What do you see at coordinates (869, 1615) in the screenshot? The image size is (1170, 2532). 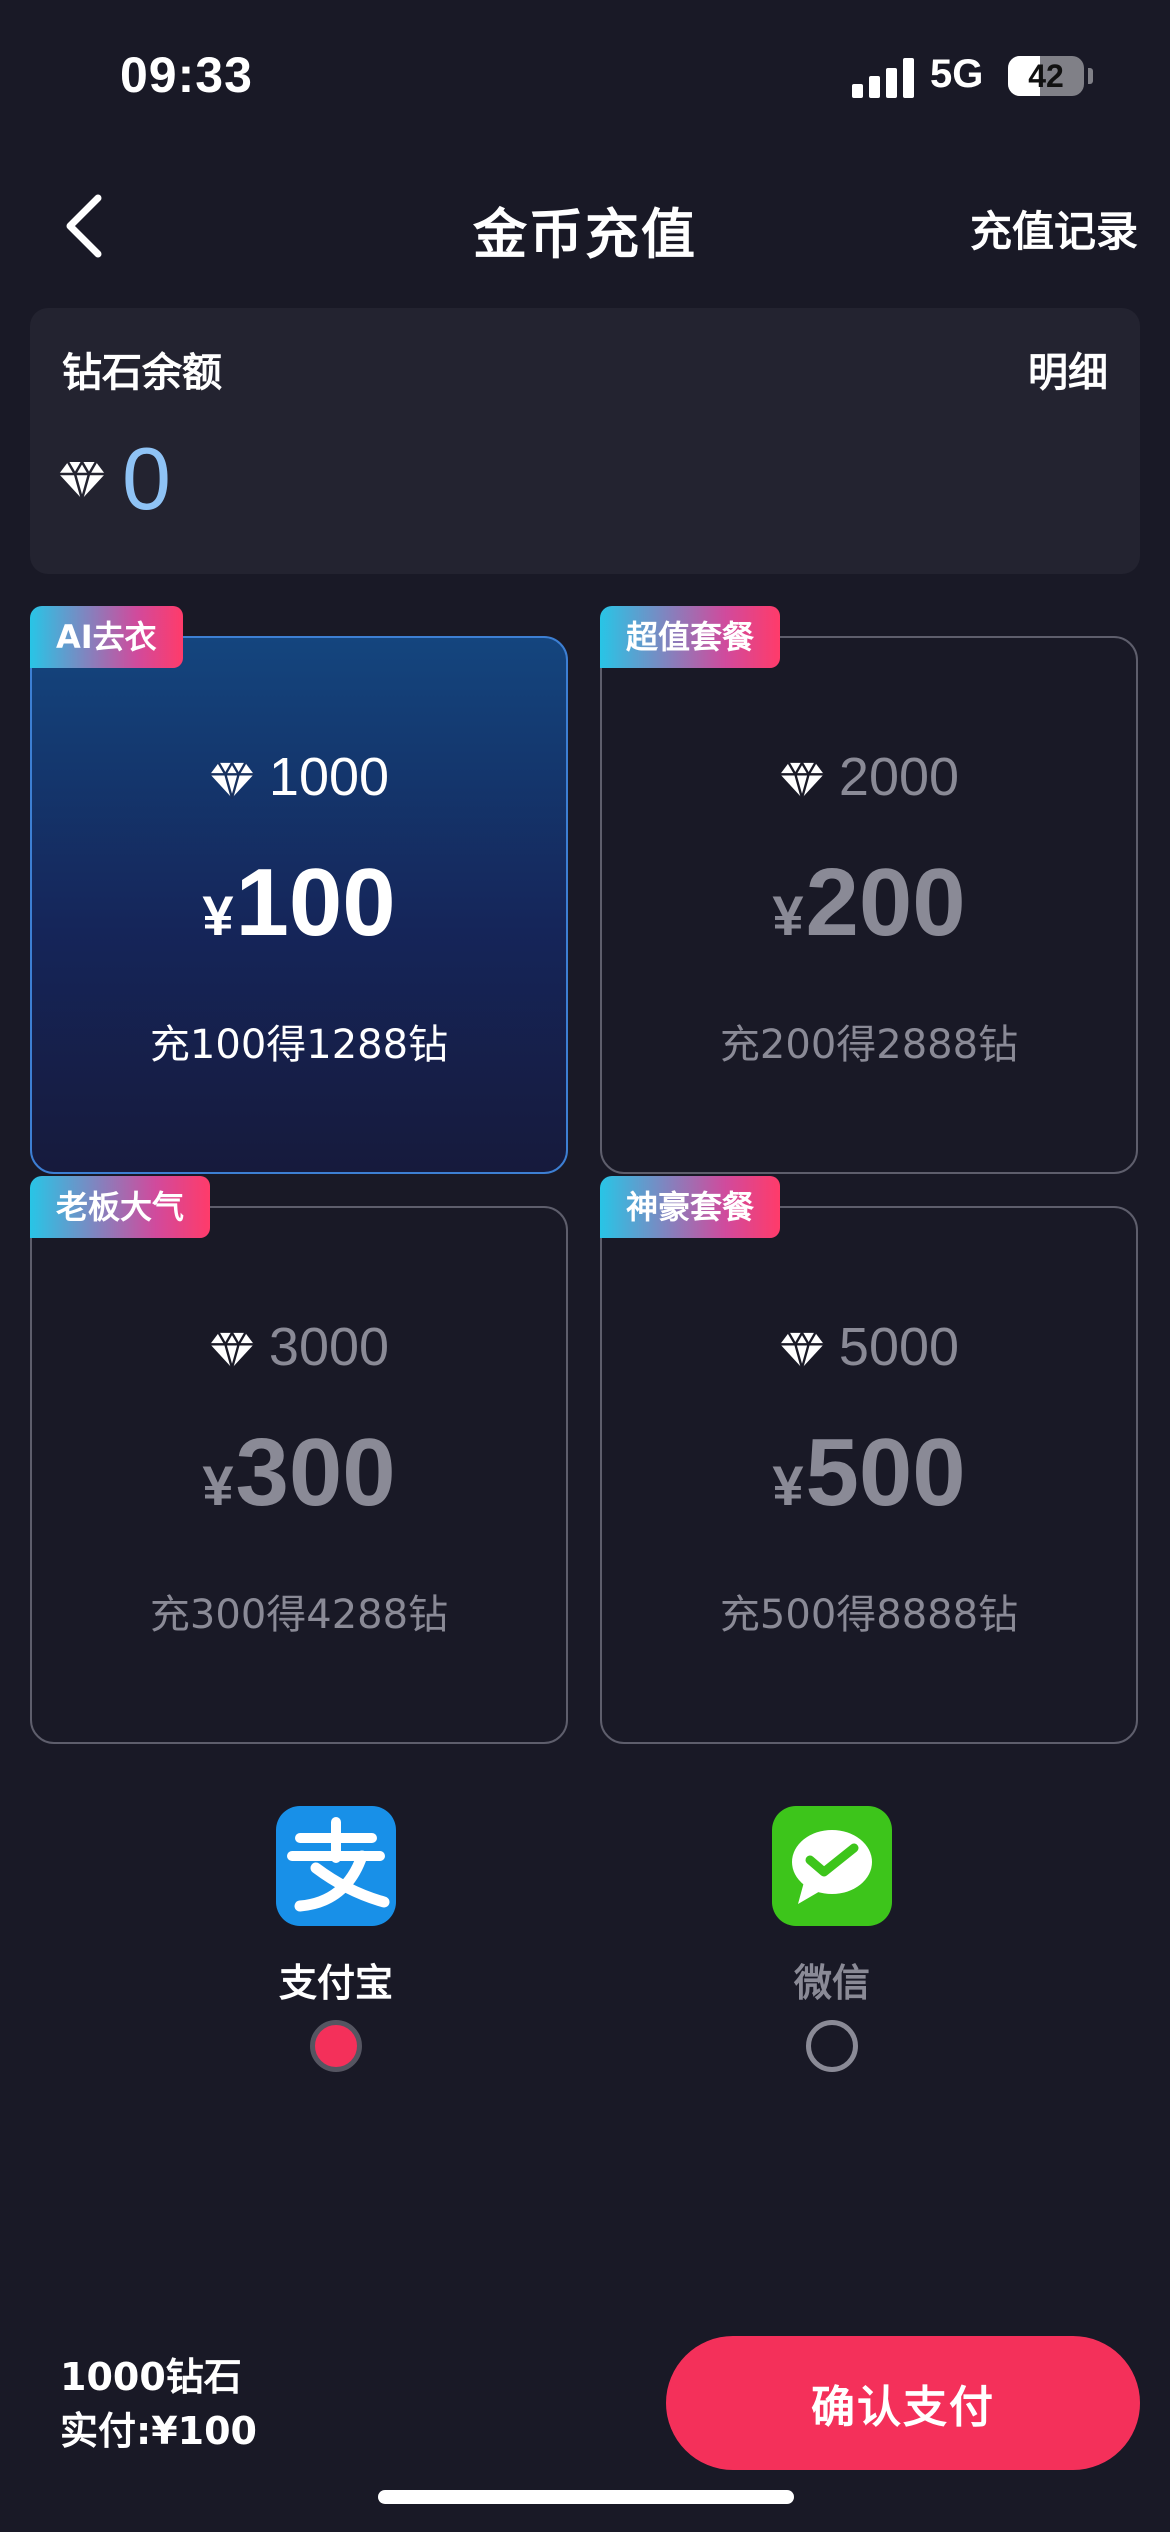 I see `package-bonus: 充500得8888钻` at bounding box center [869, 1615].